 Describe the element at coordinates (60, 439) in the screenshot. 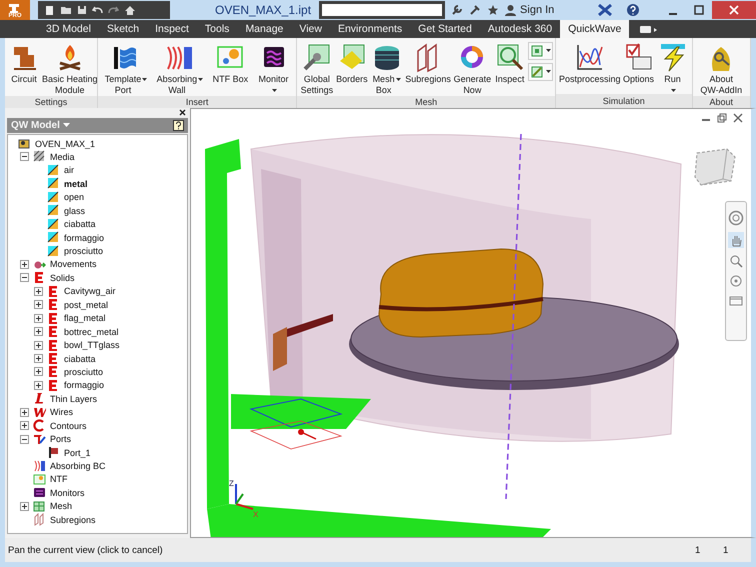

I see `tree-item: Ports` at that location.